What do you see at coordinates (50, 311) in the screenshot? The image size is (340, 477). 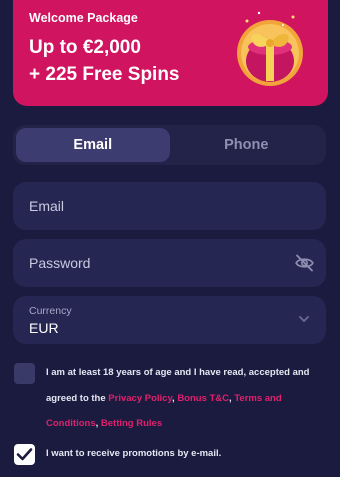 I see `currency-label: Currency` at bounding box center [50, 311].